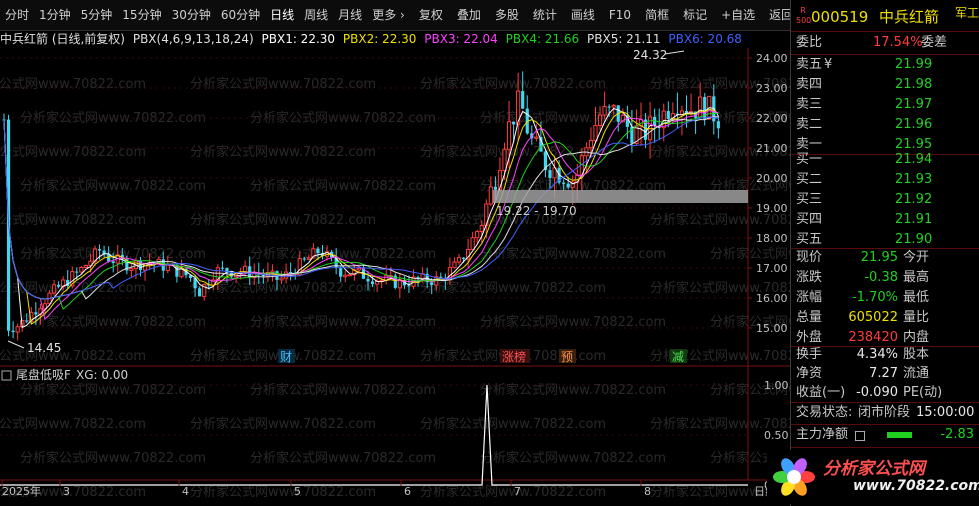 The image size is (979, 506). I want to click on order-diff-label: 委差, so click(934, 42).